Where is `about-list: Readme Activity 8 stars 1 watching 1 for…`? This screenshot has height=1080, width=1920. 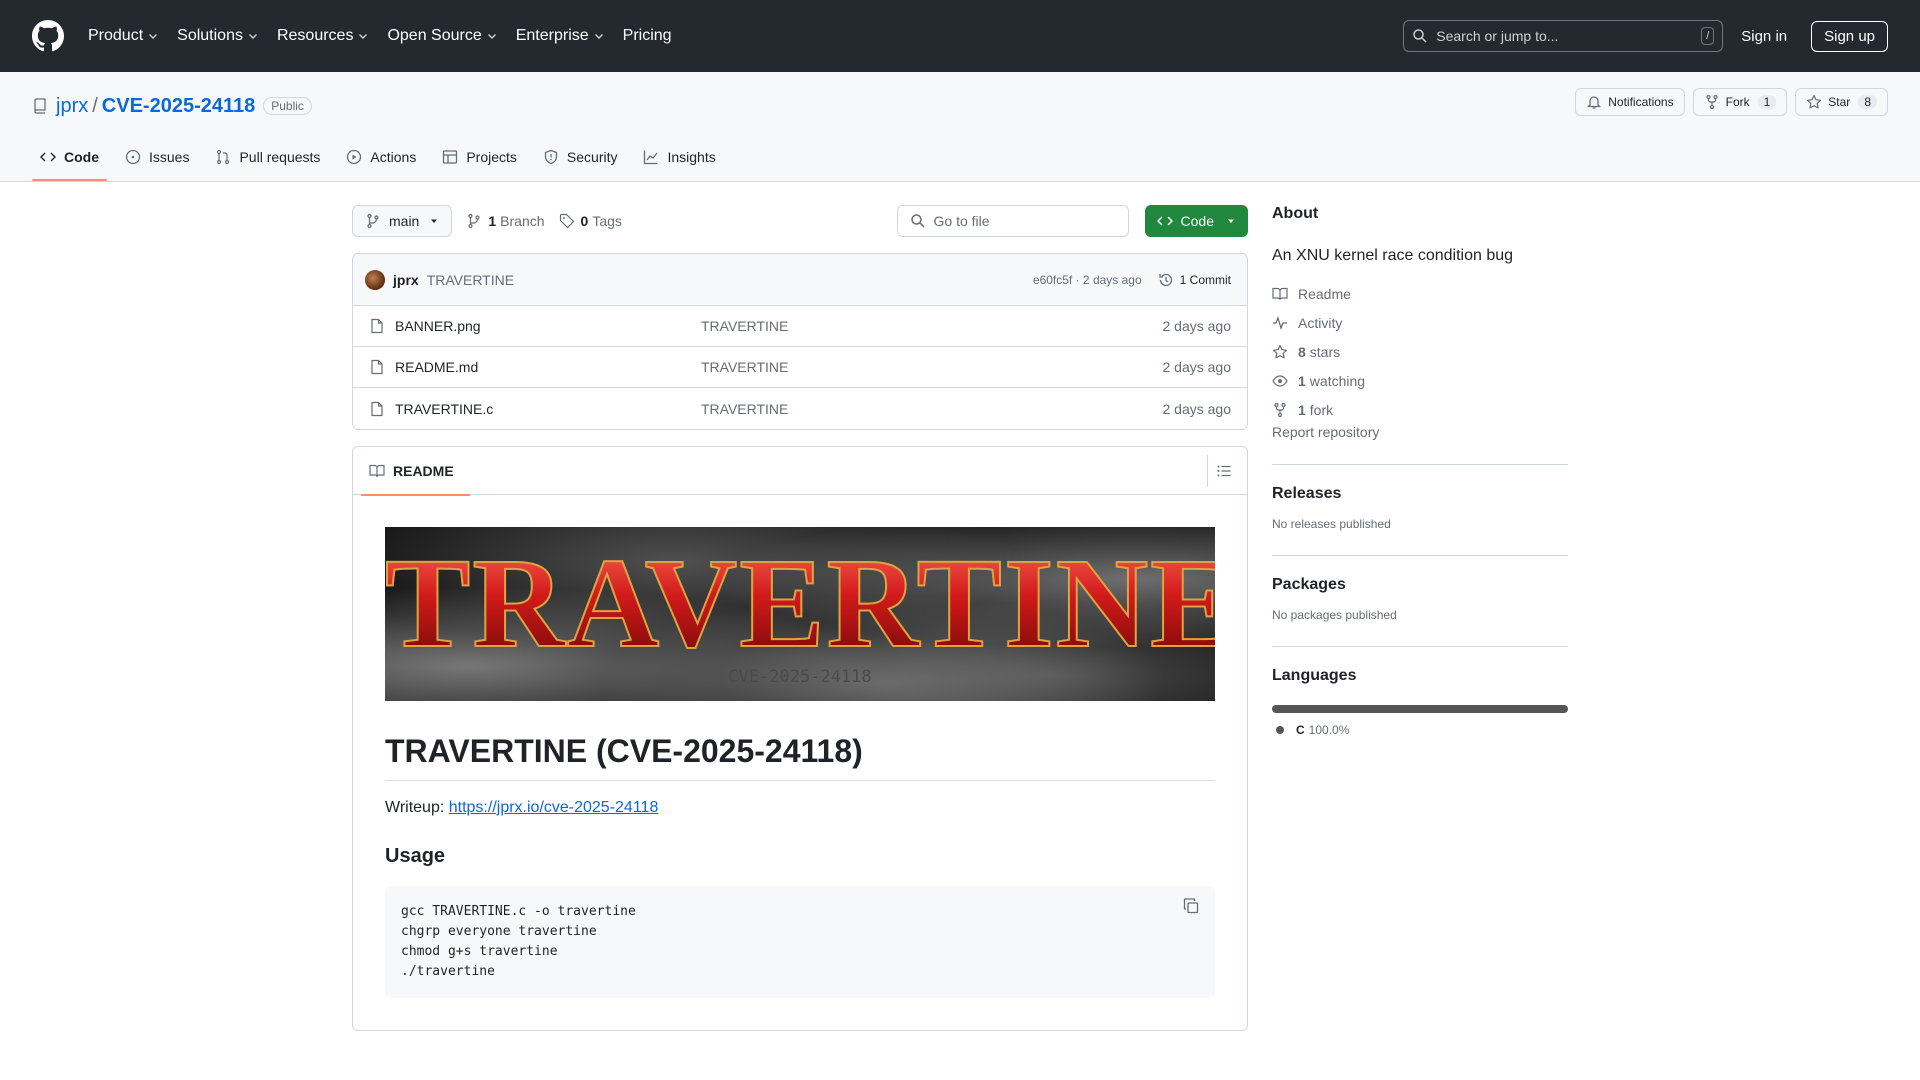 about-list: Readme Activity 8 stars 1 watching 1 for… is located at coordinates (1420, 351).